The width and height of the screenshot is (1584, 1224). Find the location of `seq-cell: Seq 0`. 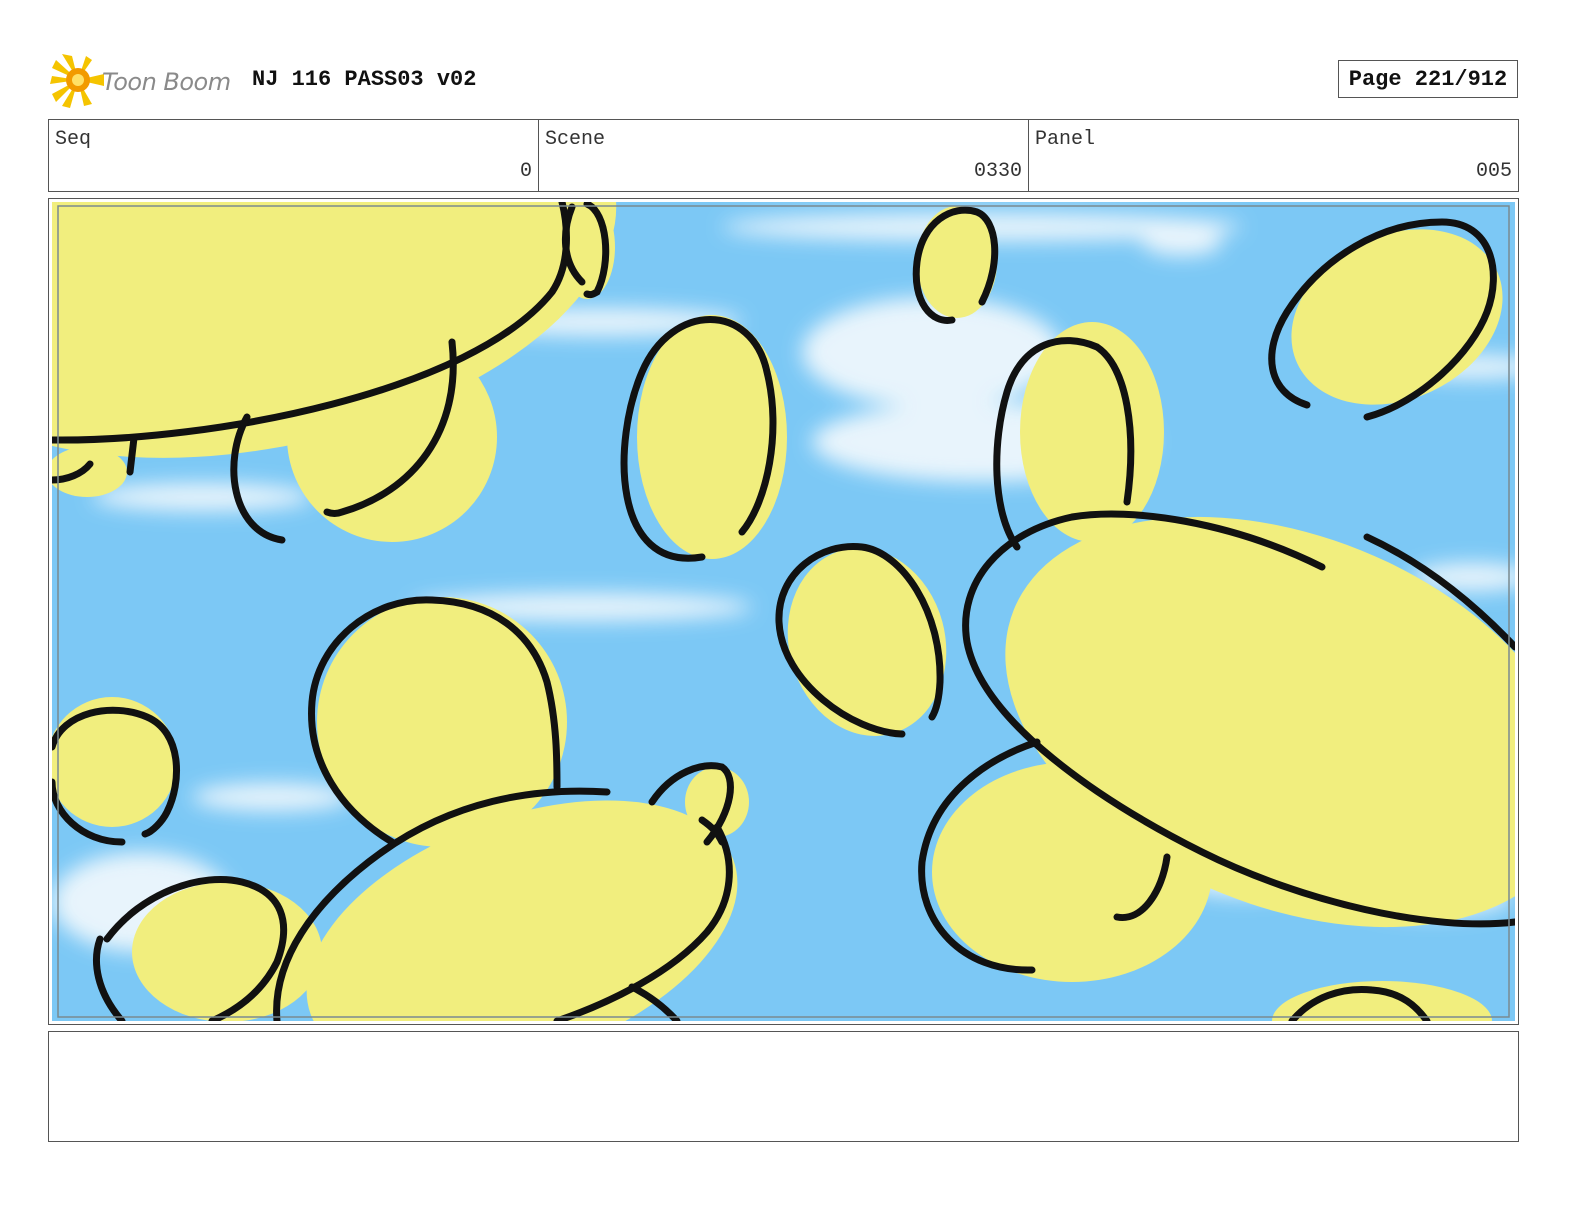

seq-cell: Seq 0 is located at coordinates (294, 155).